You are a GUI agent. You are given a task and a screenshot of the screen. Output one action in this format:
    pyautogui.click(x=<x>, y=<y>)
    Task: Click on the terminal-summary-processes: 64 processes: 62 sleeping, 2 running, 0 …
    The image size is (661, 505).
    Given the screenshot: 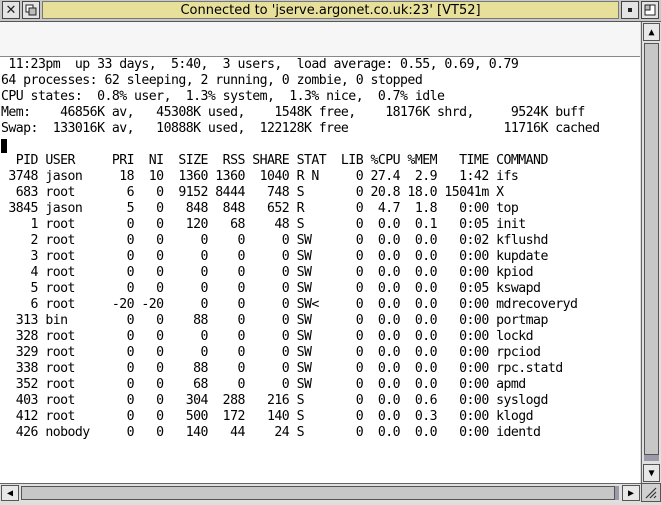 What is the action you would take?
    pyautogui.click(x=212, y=80)
    